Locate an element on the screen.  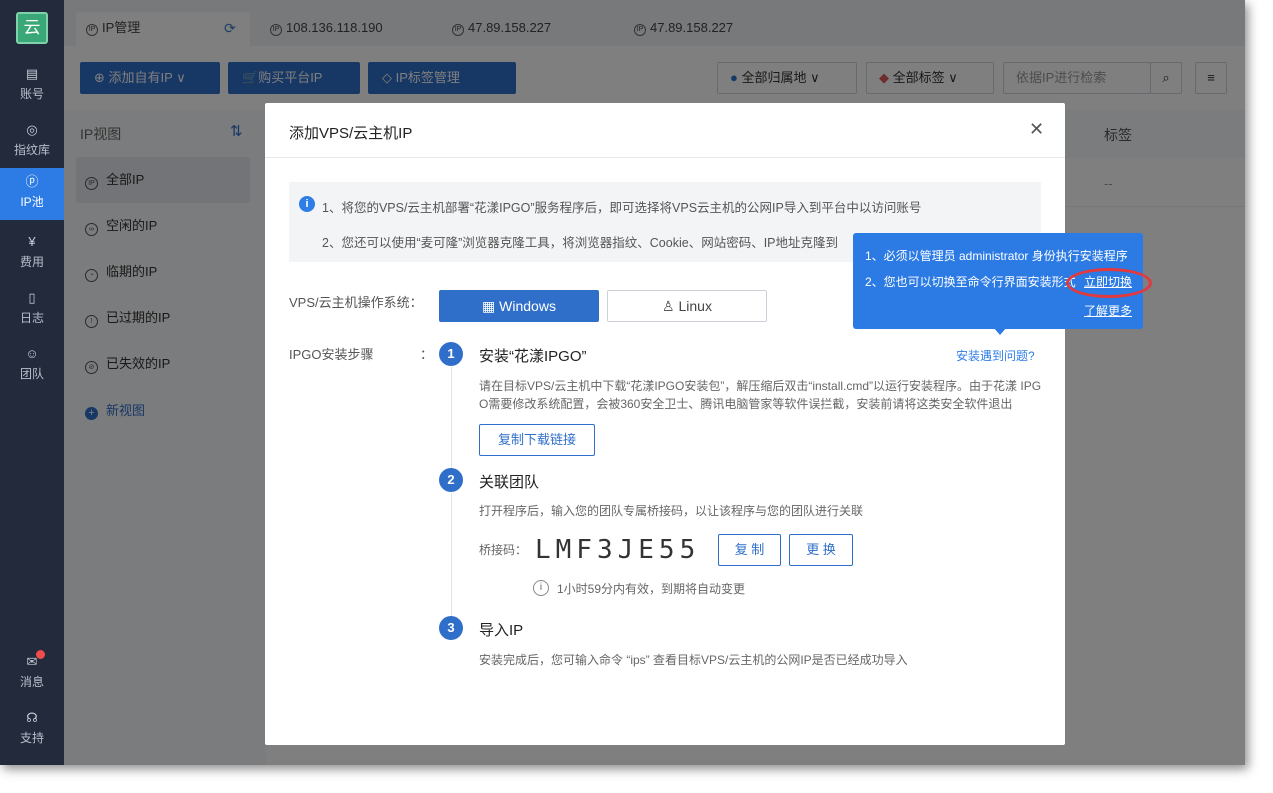
linux-icon: ♙ is located at coordinates (670, 306).